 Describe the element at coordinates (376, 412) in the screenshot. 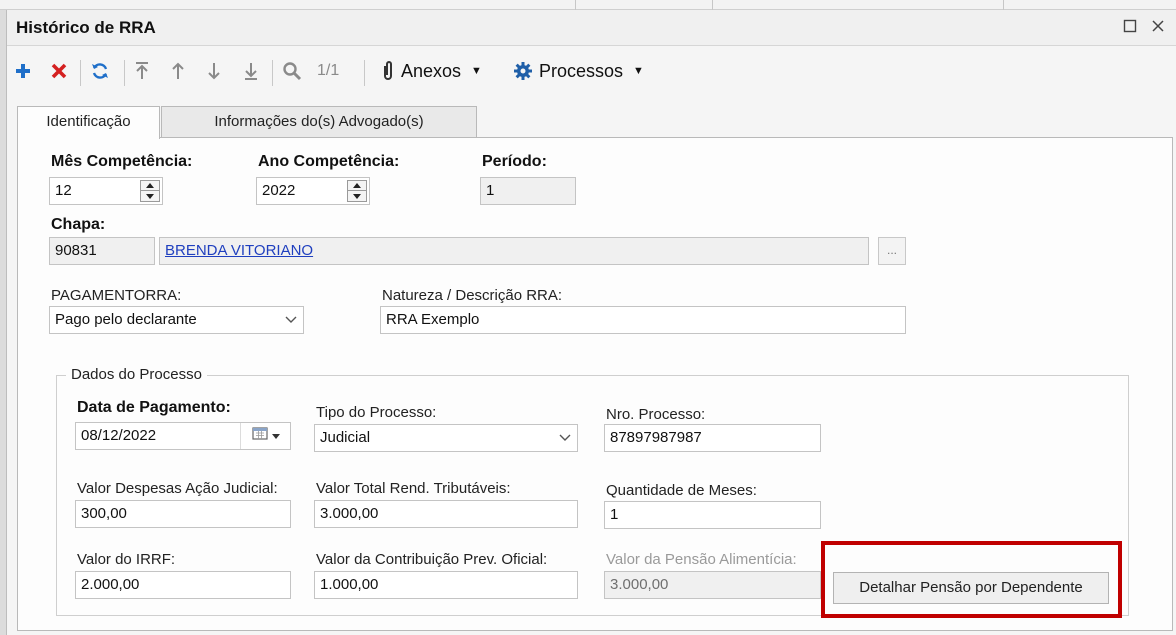

I see `tipo-processo-label: Tipo do Processo:` at that location.